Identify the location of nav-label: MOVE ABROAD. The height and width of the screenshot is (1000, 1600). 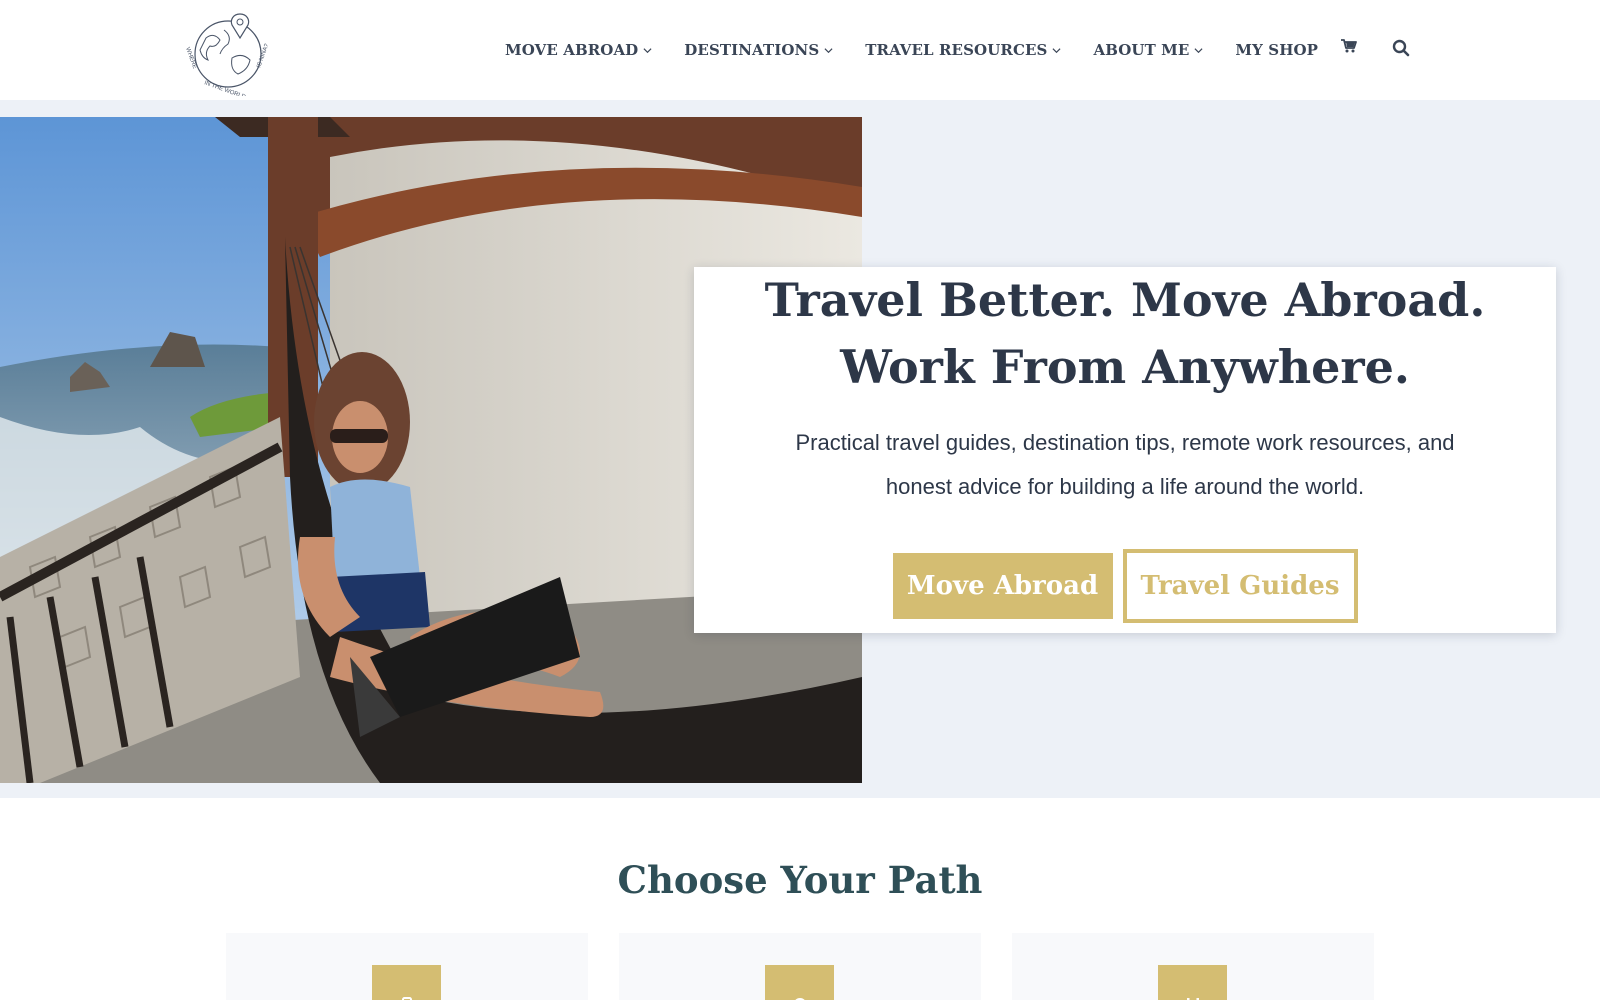
(572, 50).